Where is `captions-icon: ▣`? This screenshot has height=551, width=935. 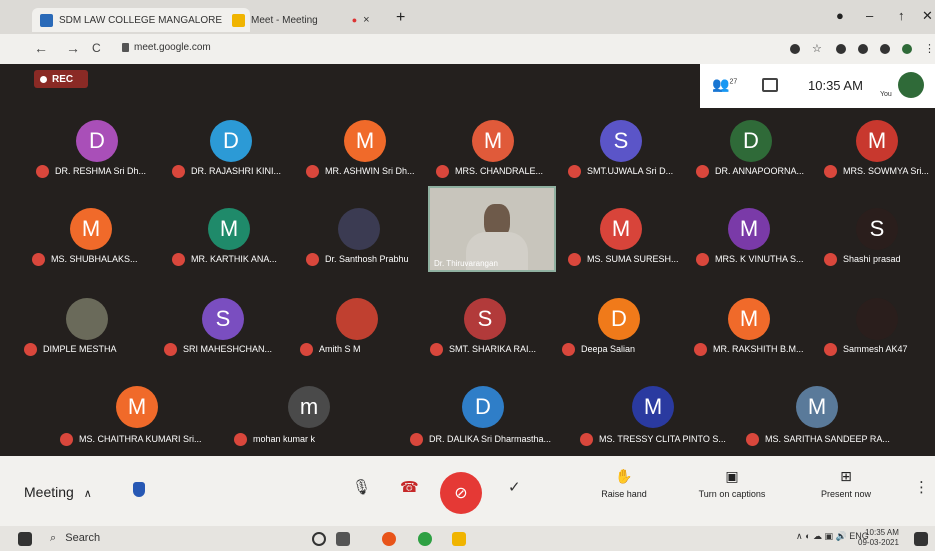 captions-icon: ▣ is located at coordinates (732, 476).